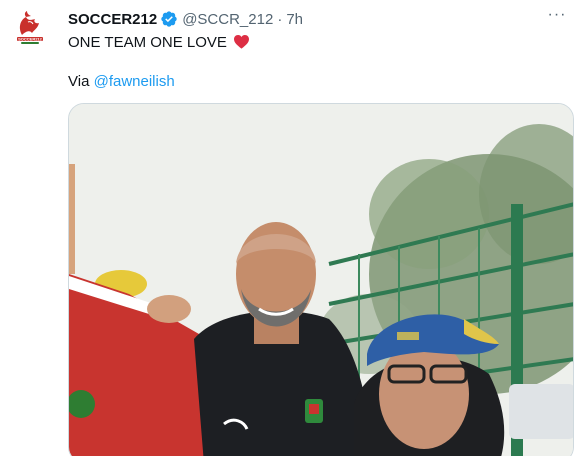 This screenshot has height=456, width=583. What do you see at coordinates (112, 19) in the screenshot?
I see `display-name: SOCCER212` at bounding box center [112, 19].